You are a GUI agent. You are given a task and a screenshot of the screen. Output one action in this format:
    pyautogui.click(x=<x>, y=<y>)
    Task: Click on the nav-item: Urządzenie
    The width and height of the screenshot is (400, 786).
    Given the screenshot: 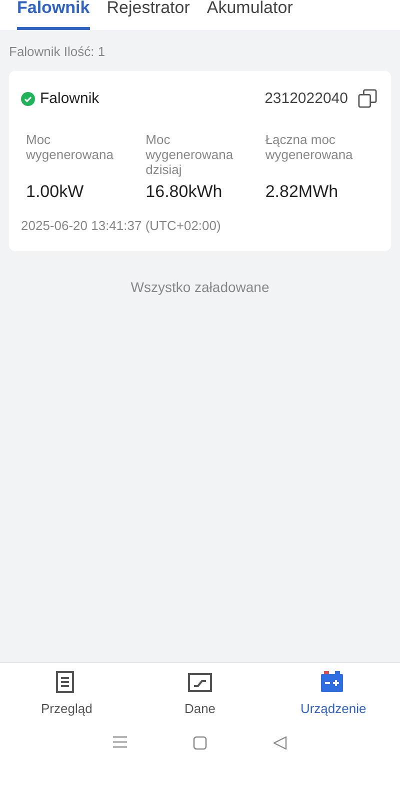 What is the action you would take?
    pyautogui.click(x=333, y=699)
    